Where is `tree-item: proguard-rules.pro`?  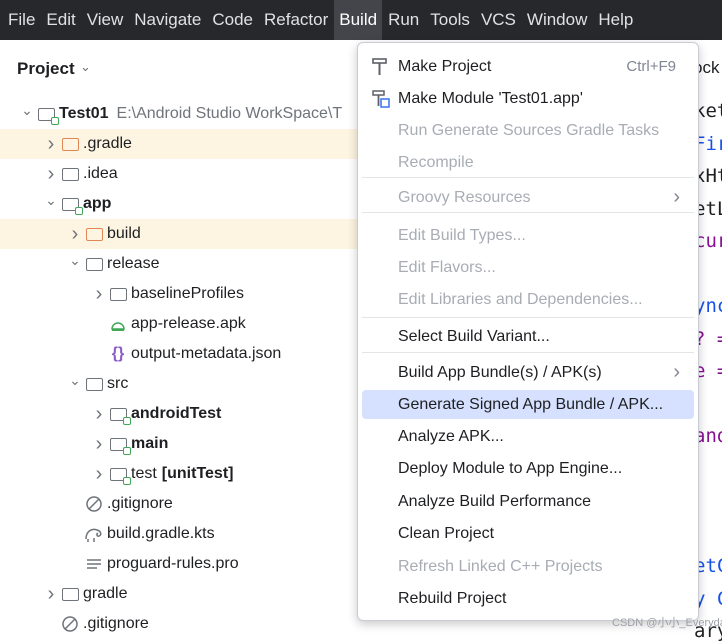 tree-item: proguard-rules.pro is located at coordinates (180, 564).